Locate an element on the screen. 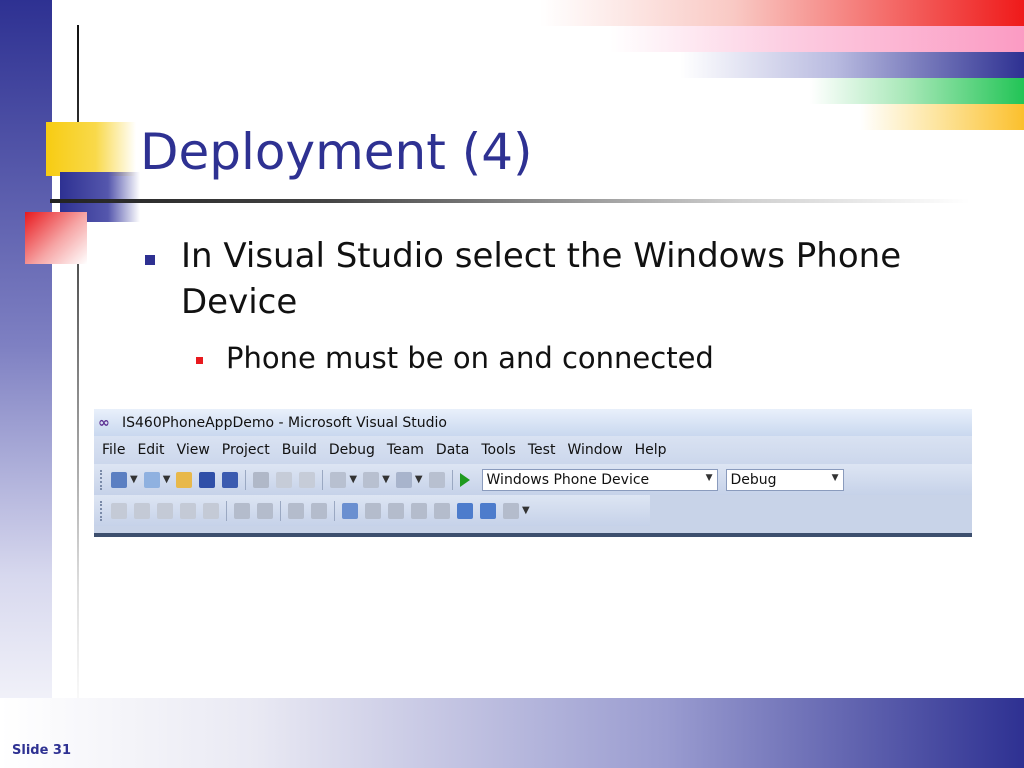  bullet-level2: Phone must be on and connected is located at coordinates (455, 358).